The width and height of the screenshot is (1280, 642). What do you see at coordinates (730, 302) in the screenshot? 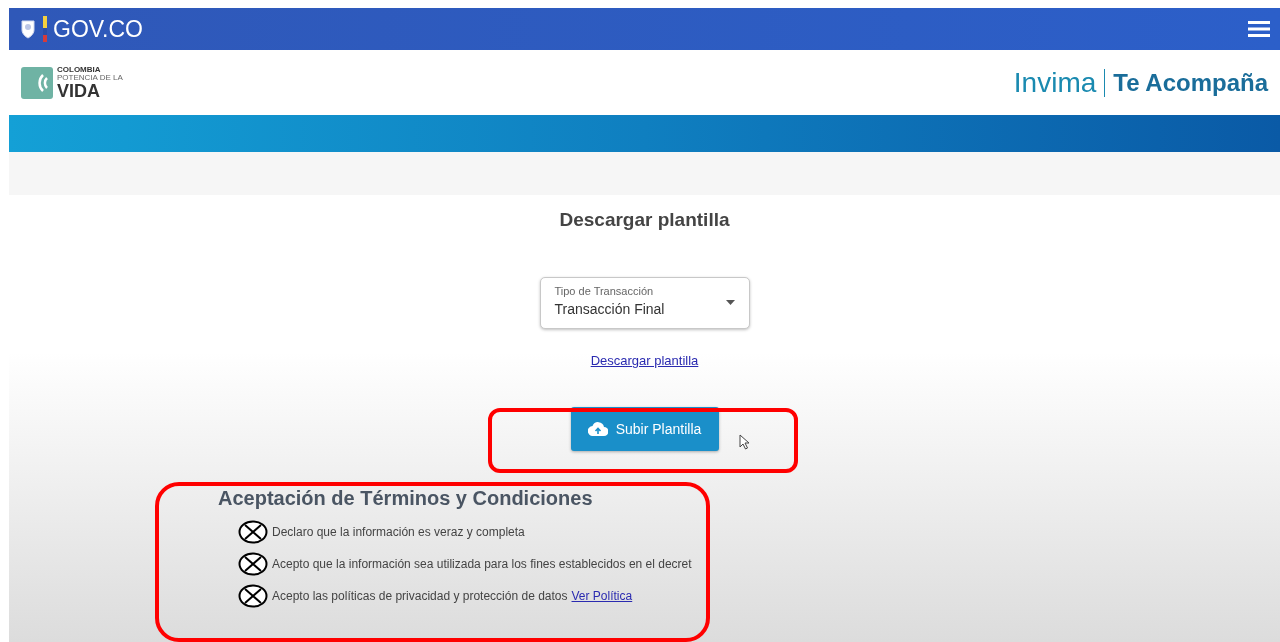
I see `caret-icon` at bounding box center [730, 302].